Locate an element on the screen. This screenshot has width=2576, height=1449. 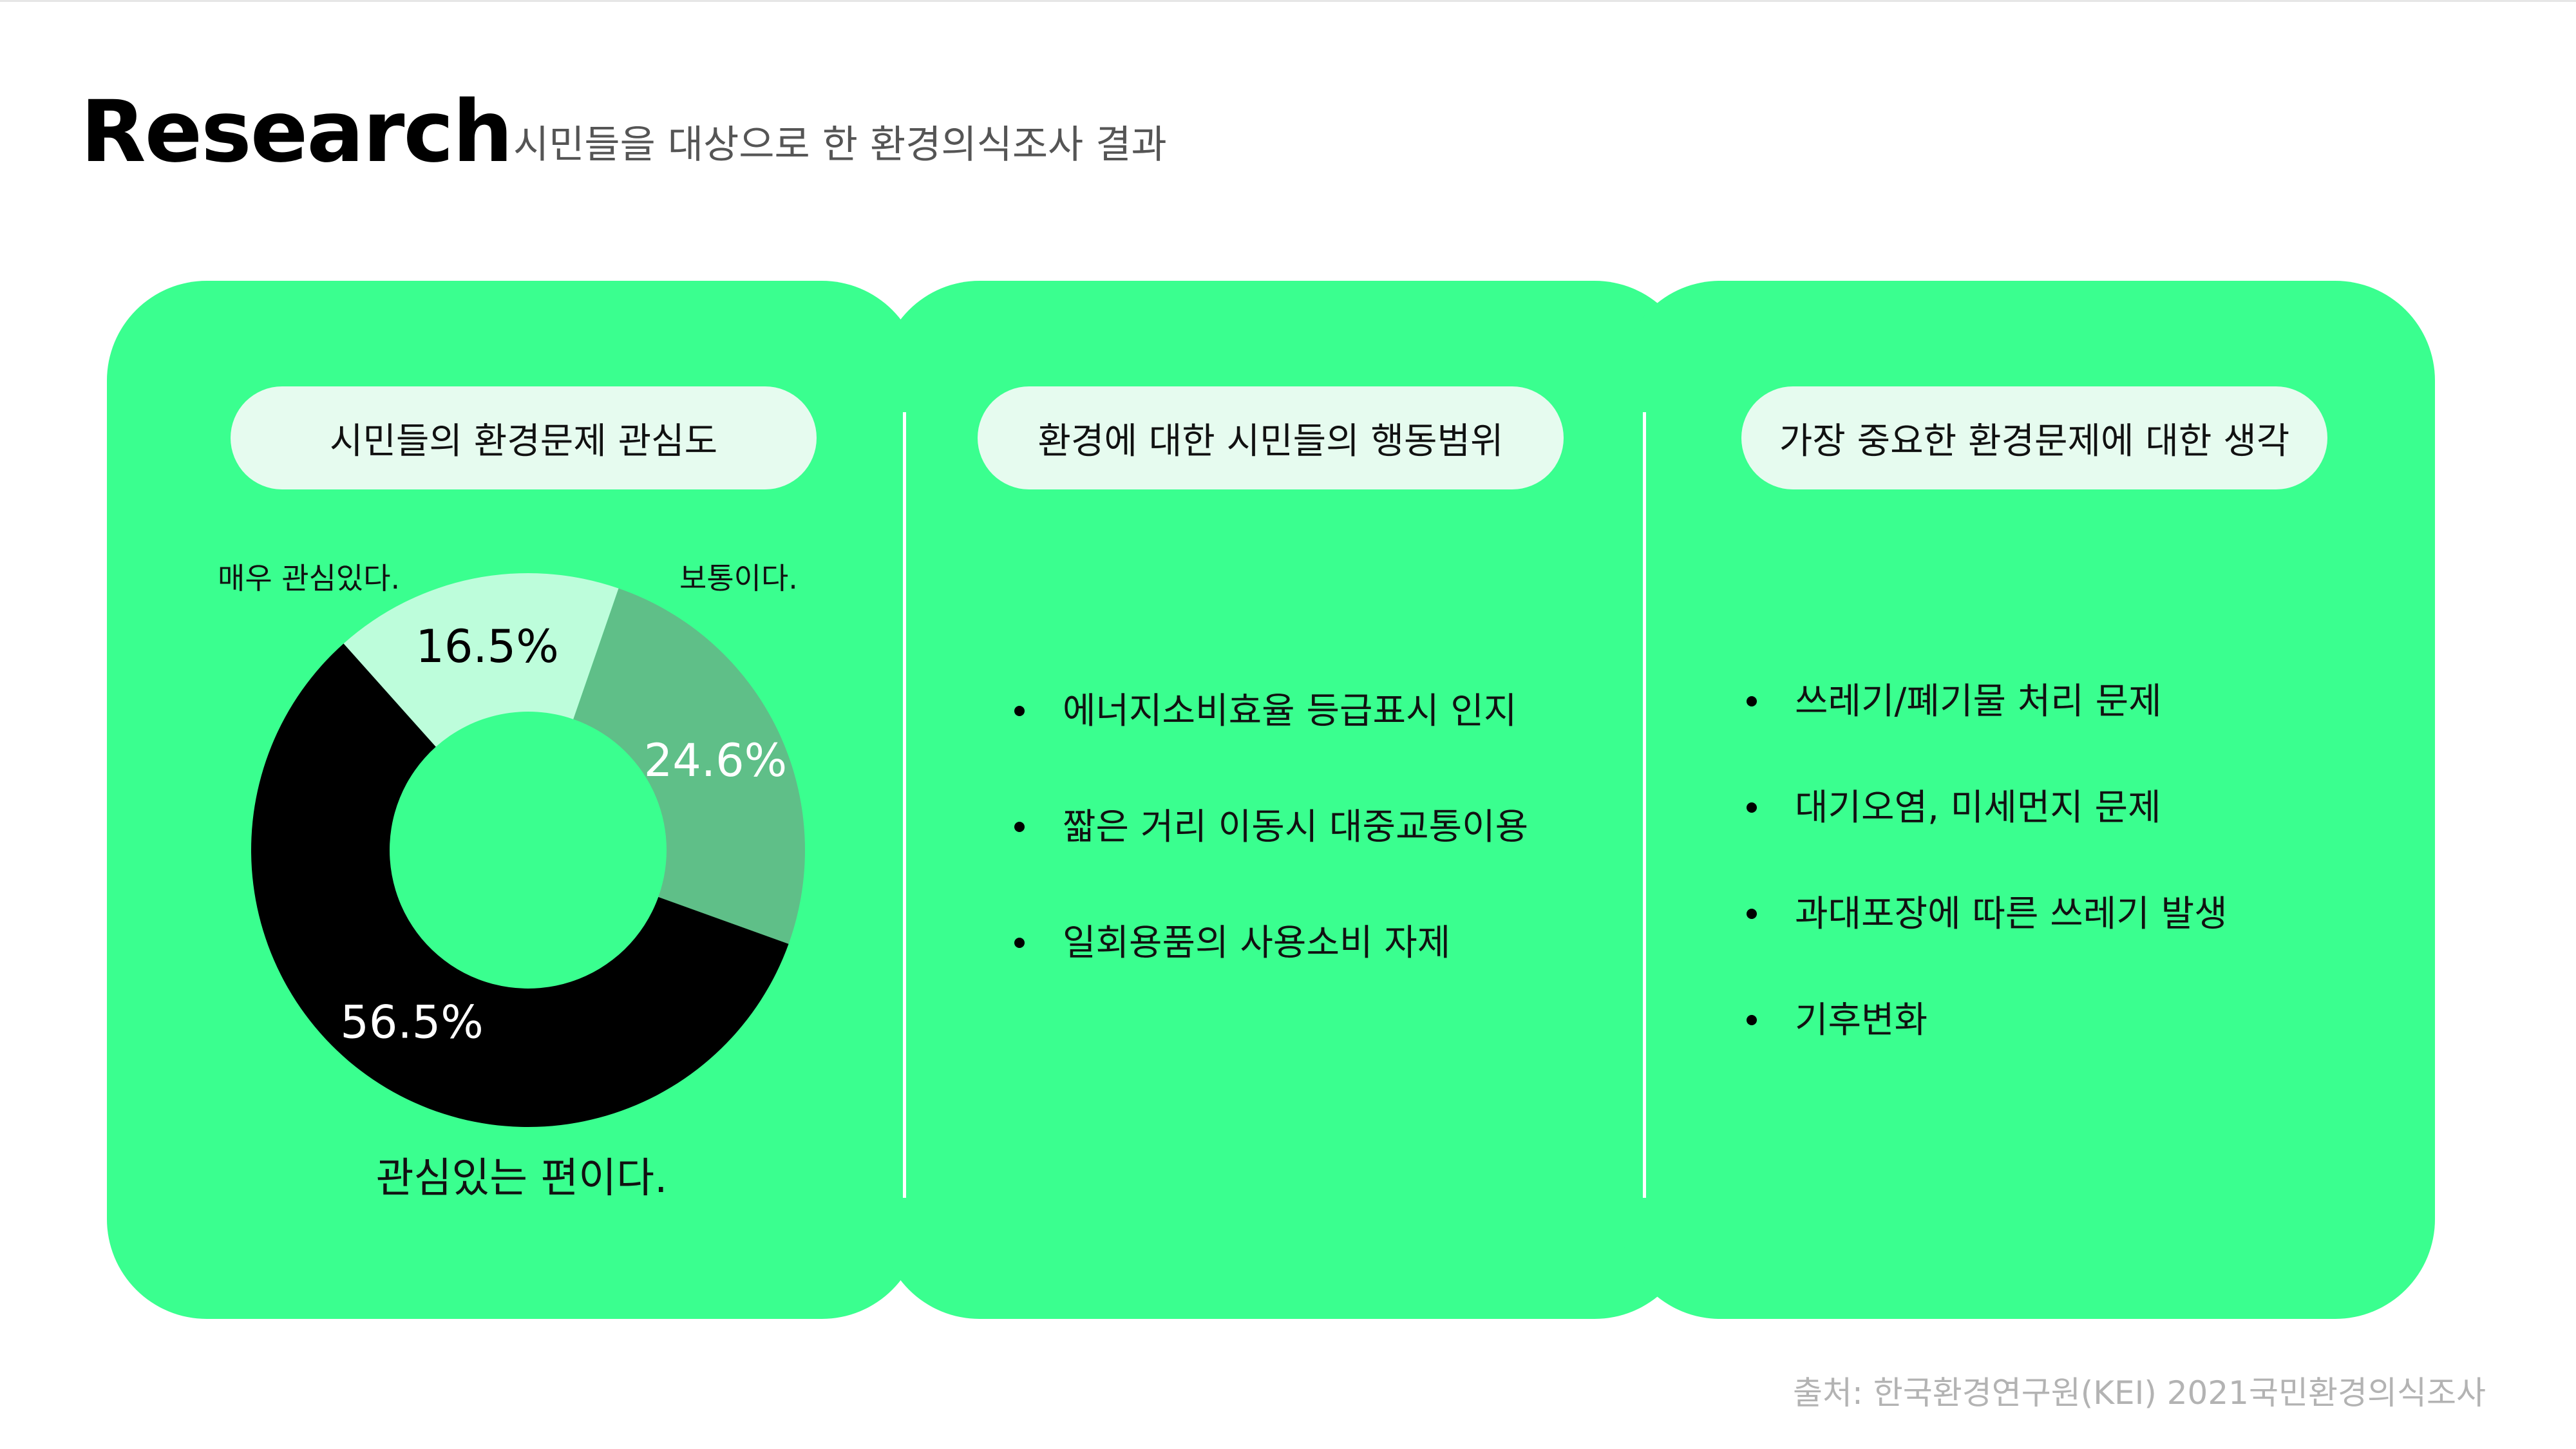
list-item: 대기오염, 미세먼지 문제 is located at coordinates (1987, 809).